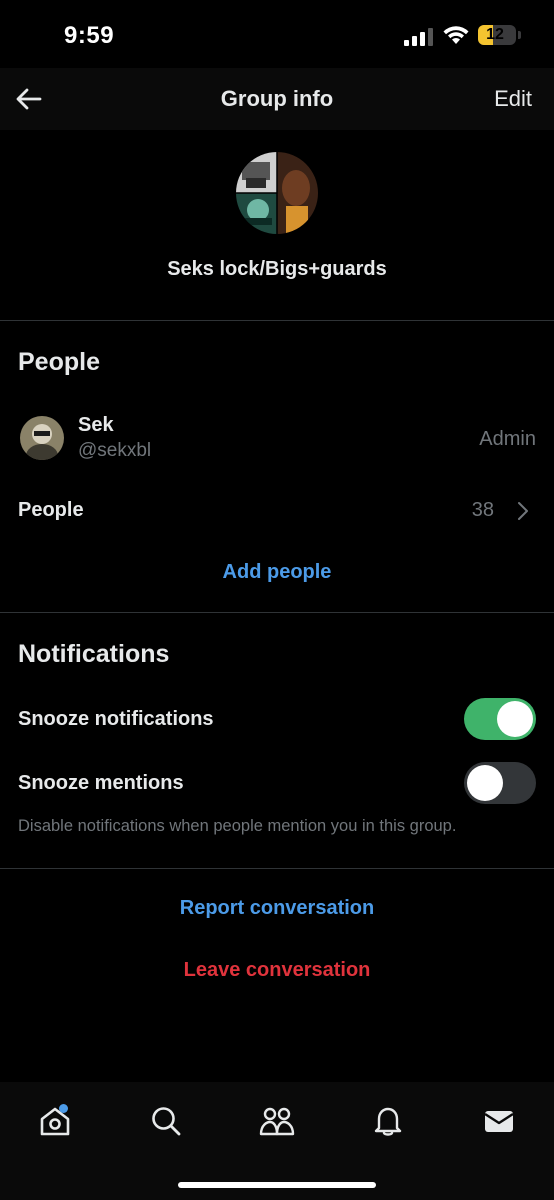 This screenshot has width=554, height=1200. I want to click on tab-bar, so click(277, 1141).